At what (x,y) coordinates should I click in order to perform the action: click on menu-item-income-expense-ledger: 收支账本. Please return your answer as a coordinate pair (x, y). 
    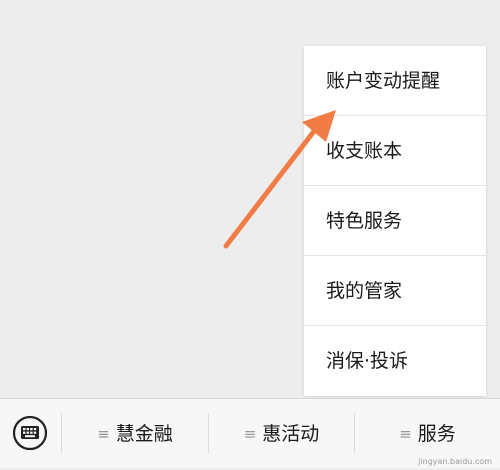
    Looking at the image, I should click on (395, 151).